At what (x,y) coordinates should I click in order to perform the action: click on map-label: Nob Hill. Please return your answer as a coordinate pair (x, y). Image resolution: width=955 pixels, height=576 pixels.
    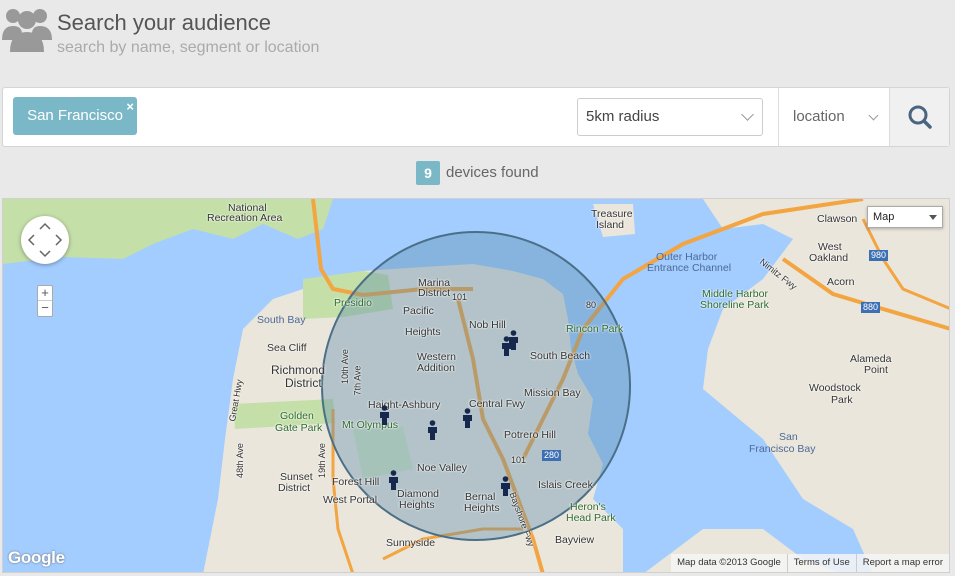
    Looking at the image, I should click on (487, 325).